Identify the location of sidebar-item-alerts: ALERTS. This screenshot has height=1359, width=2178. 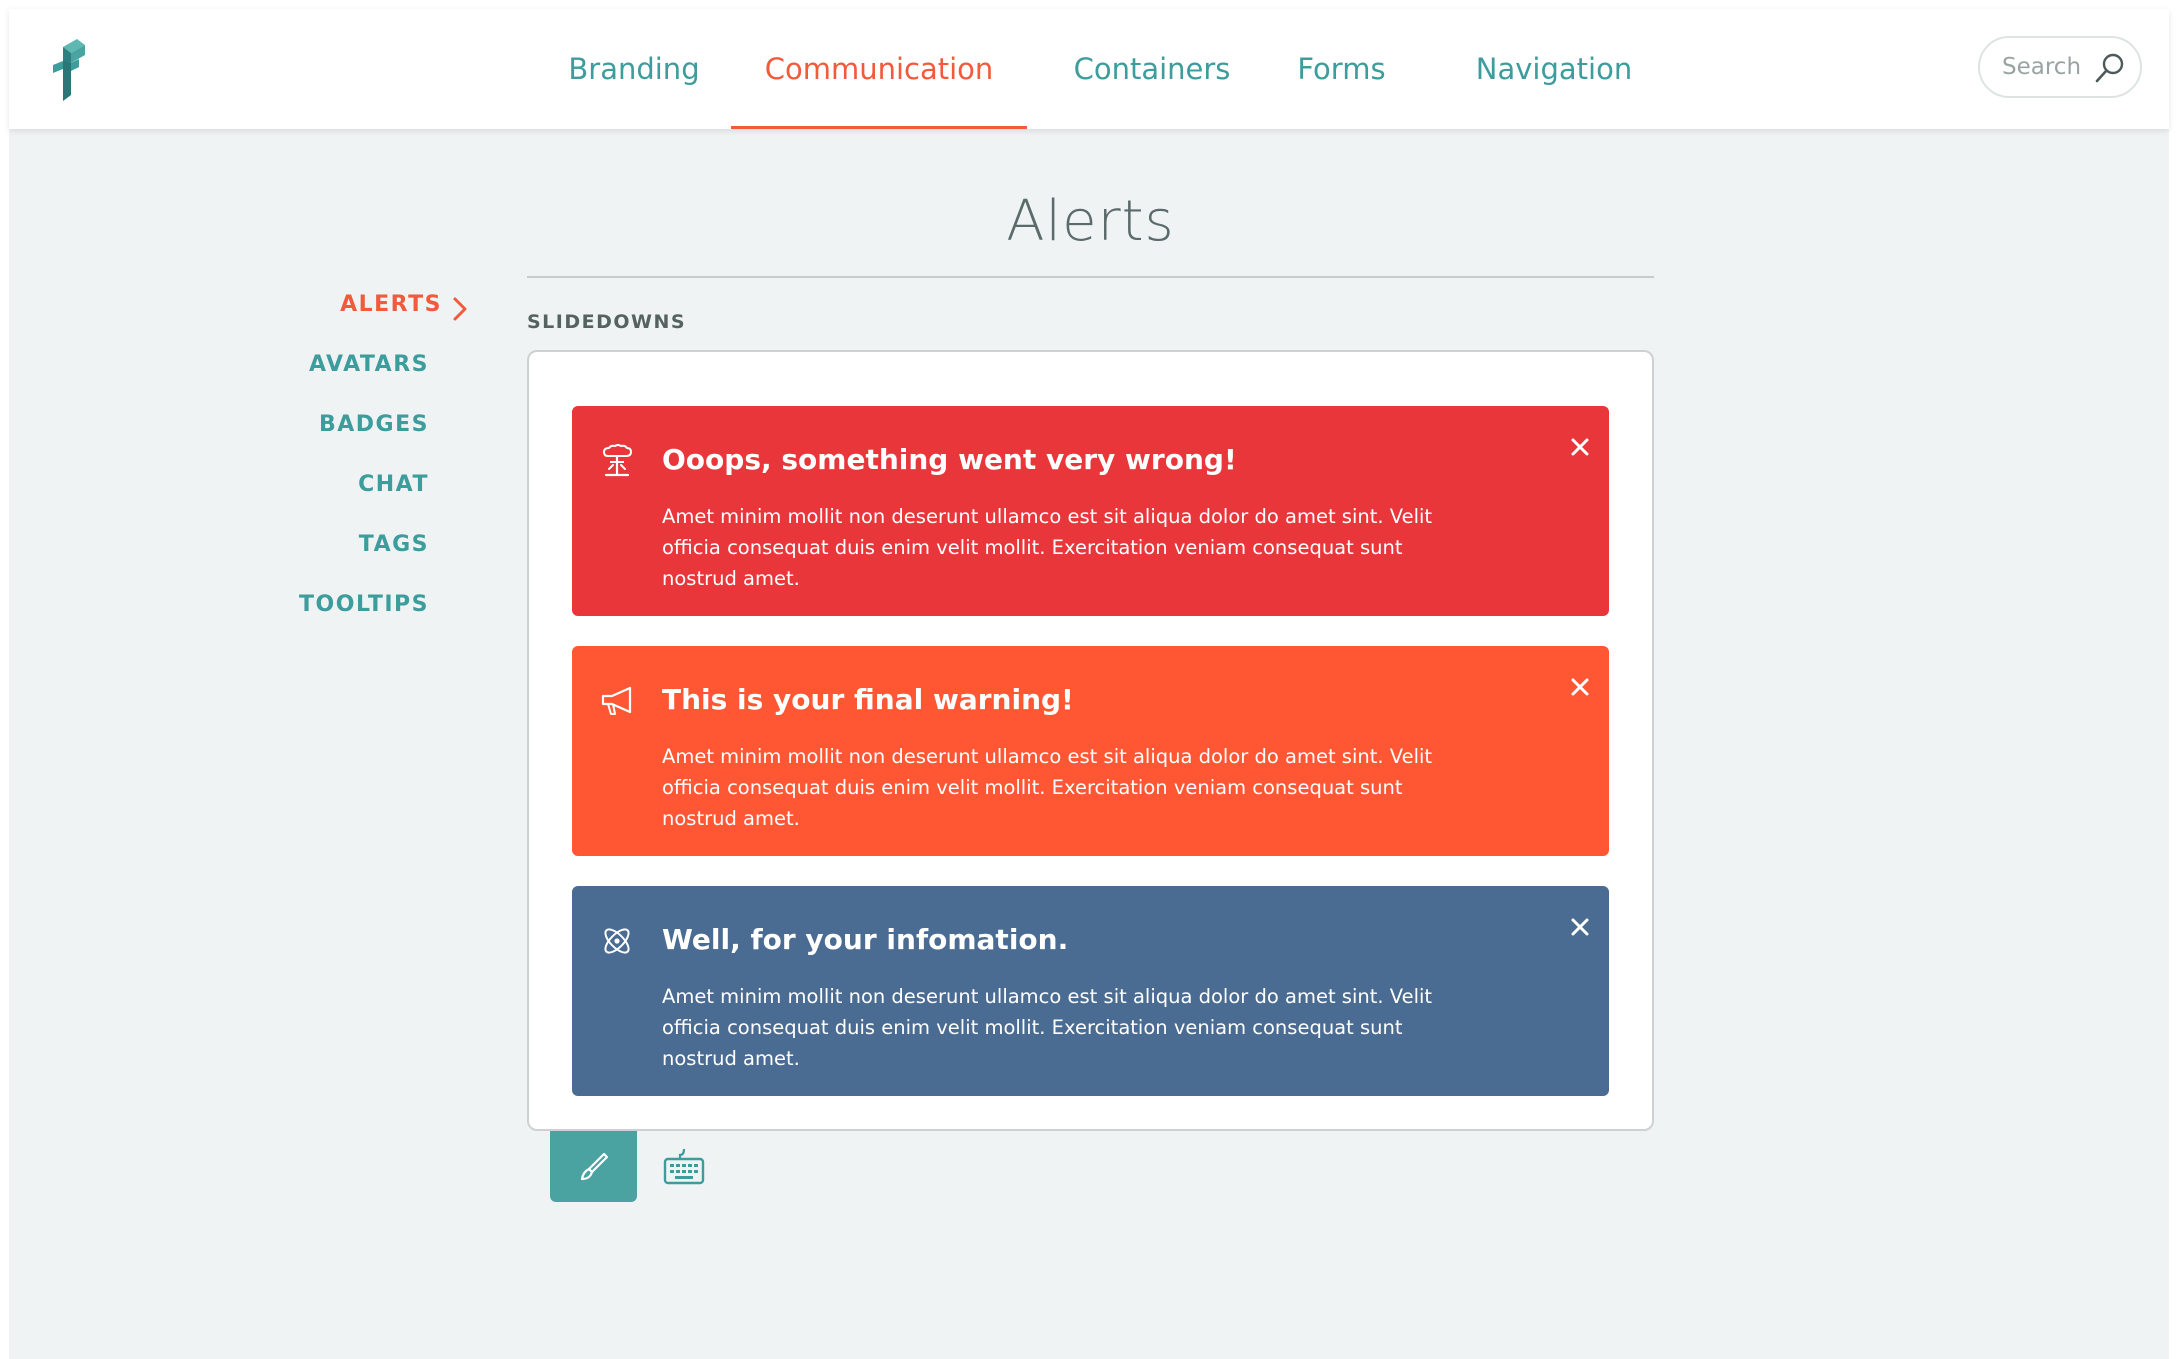
(391, 304).